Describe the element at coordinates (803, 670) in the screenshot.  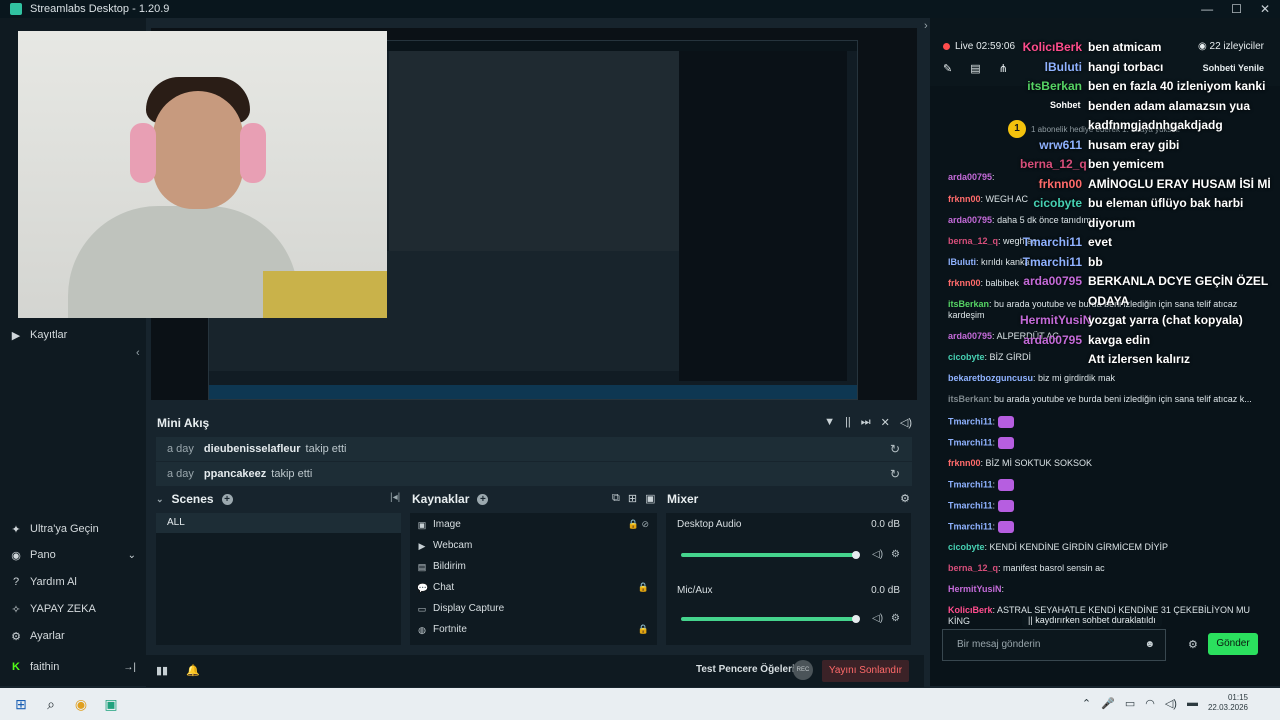
I see `record-button: REC` at that location.